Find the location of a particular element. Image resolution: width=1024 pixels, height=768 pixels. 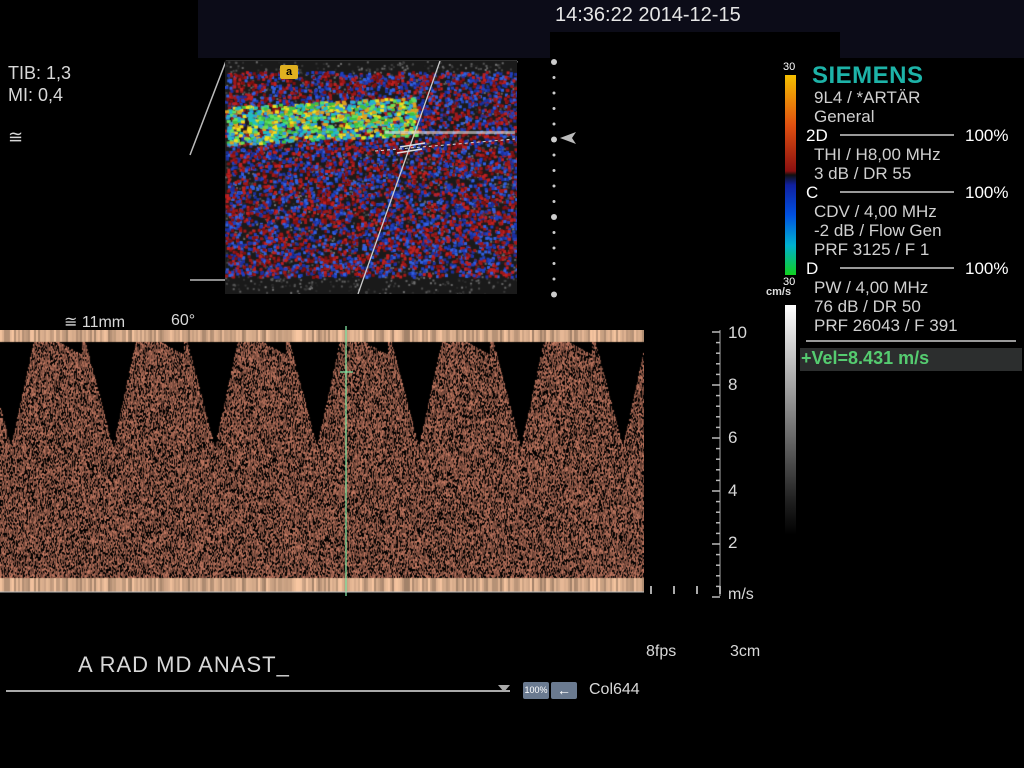

color-scale-top: 30 is located at coordinates (789, 67).